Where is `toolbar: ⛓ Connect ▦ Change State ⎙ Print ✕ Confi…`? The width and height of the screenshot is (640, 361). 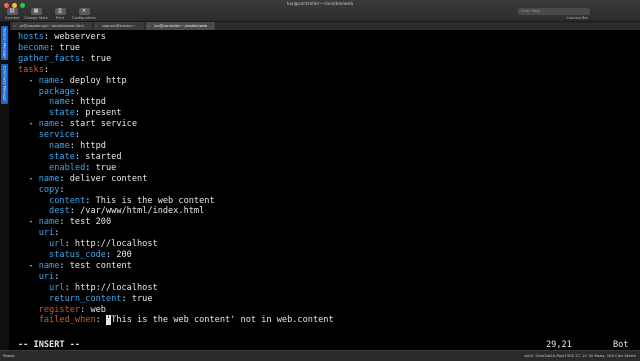
toolbar: ⛓ Connect ▦ Change State ⎙ Print ✕ Confi… is located at coordinates (49, 14).